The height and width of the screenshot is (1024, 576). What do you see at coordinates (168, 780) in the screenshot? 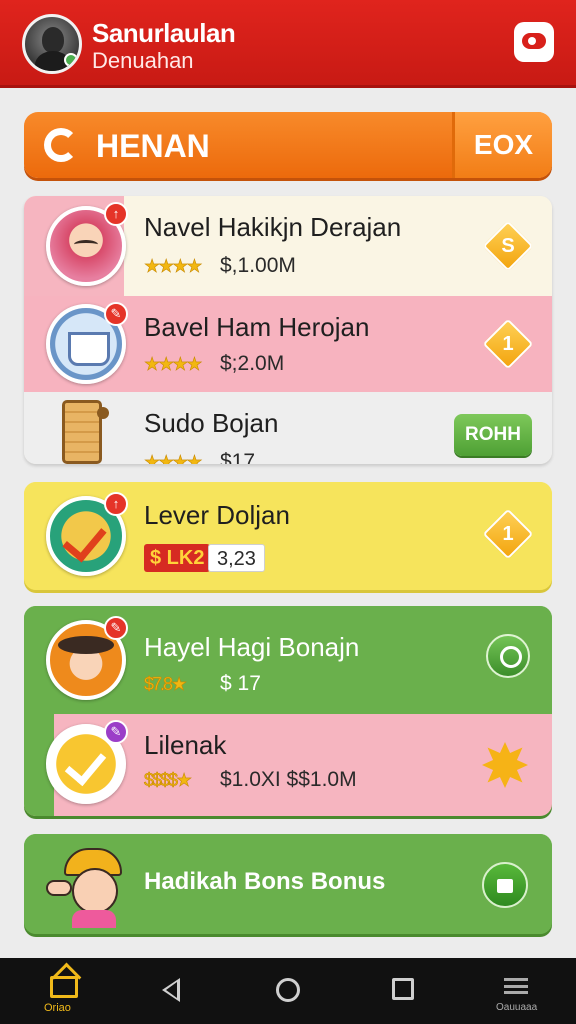
I see `star-rating: $$$$★` at bounding box center [168, 780].